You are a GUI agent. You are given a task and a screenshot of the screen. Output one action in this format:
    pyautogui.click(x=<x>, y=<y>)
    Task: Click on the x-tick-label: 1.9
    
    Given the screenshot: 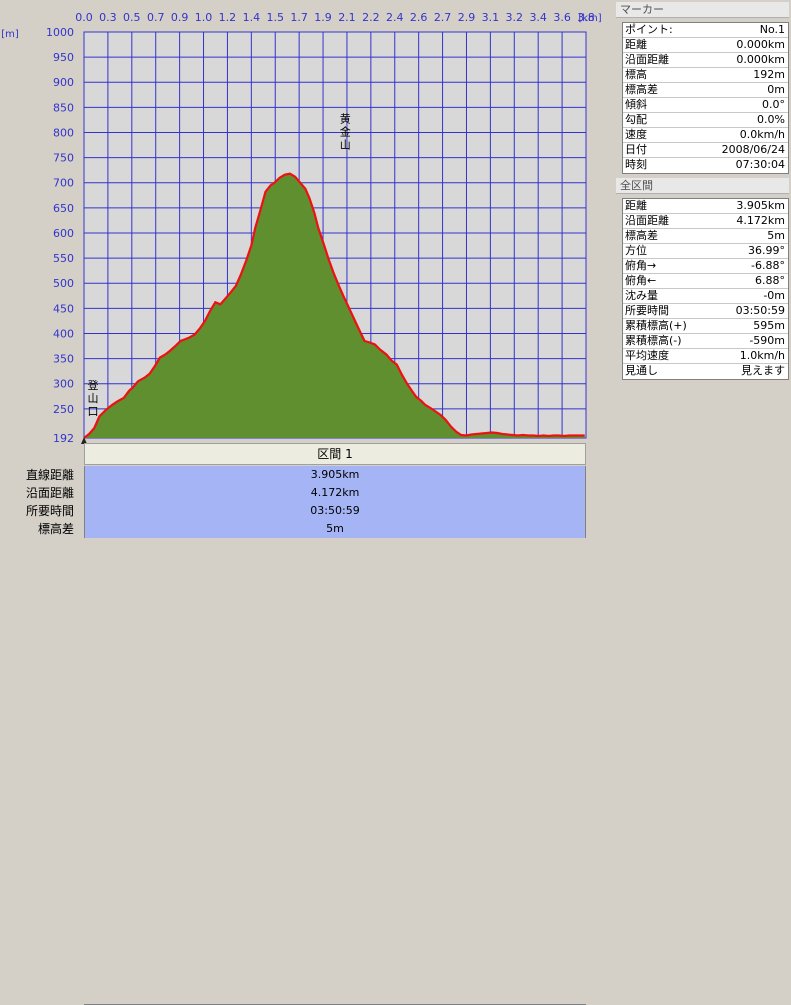 What is the action you would take?
    pyautogui.click(x=323, y=17)
    